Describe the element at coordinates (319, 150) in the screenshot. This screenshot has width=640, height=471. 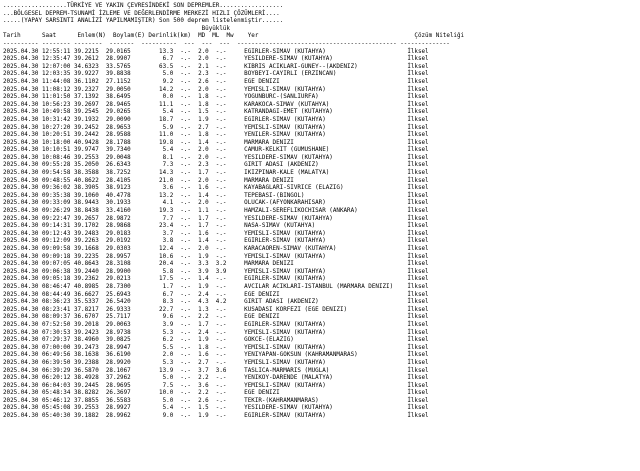
I see `row-place: CAMUR-KELKIT (GUMUSHANE)` at that location.